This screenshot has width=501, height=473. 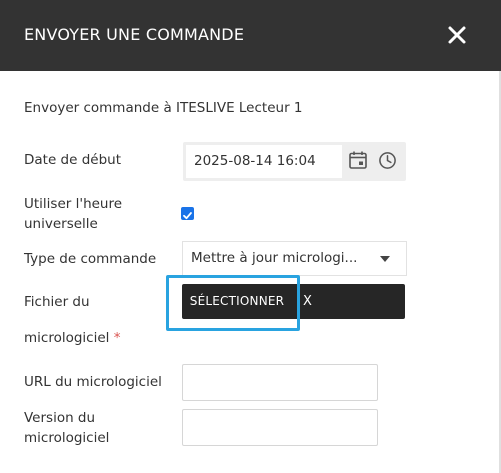 I want to click on start-date-input: 2025-08-14 16:04, so click(x=264, y=161).